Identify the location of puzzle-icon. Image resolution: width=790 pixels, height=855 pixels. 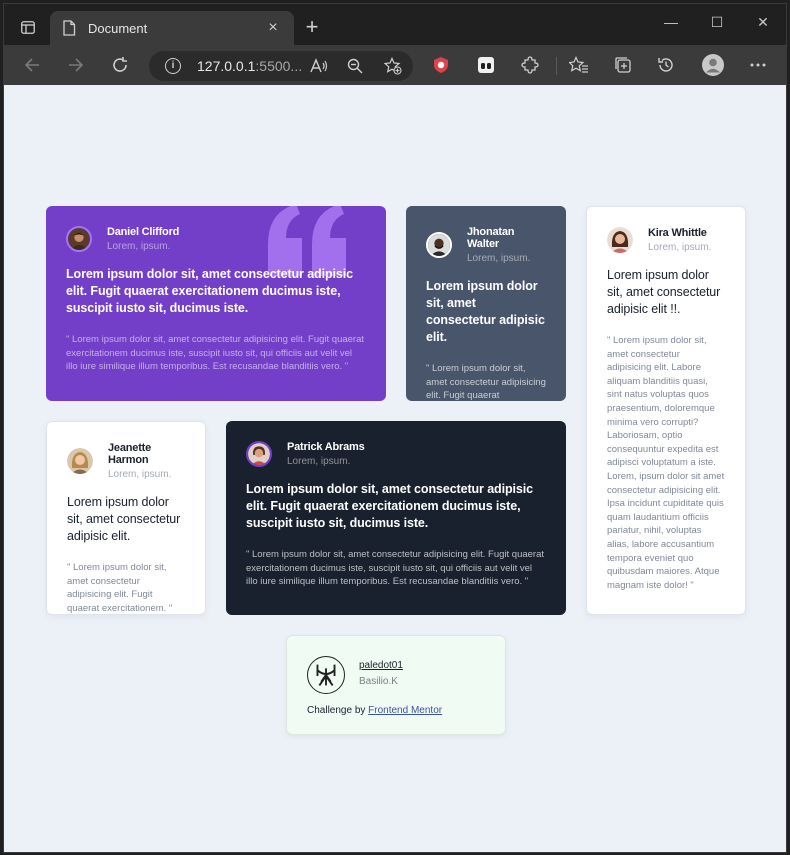
(530, 65).